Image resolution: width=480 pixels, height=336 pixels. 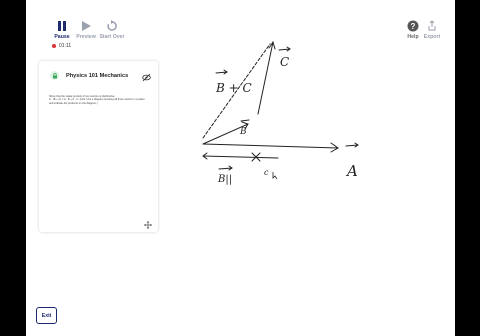 What do you see at coordinates (225, 168) in the screenshot?
I see `b-parallel-arrow` at bounding box center [225, 168].